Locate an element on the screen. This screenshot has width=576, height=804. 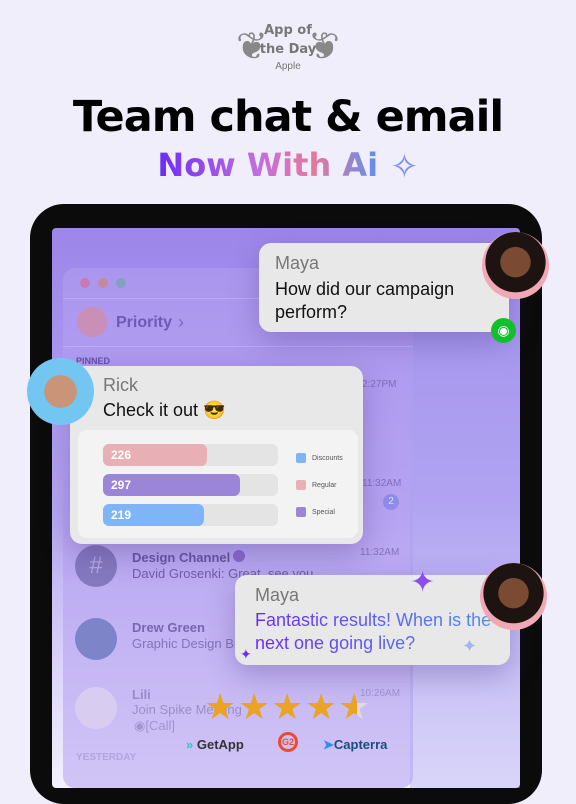
unread-badge: 2 is located at coordinates (391, 502).